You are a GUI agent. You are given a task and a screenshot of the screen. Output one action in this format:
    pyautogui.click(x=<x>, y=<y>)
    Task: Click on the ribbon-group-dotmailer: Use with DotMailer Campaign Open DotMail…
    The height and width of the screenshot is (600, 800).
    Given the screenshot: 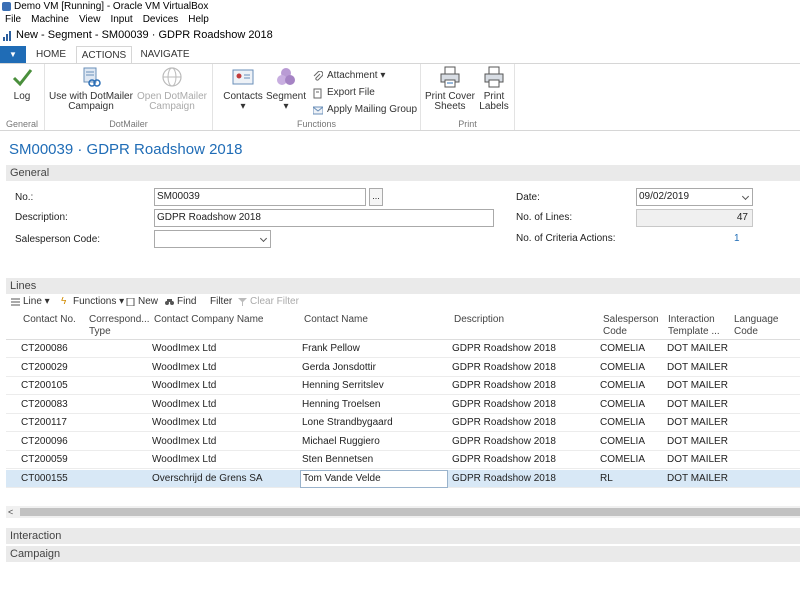 What is the action you would take?
    pyautogui.click(x=129, y=97)
    